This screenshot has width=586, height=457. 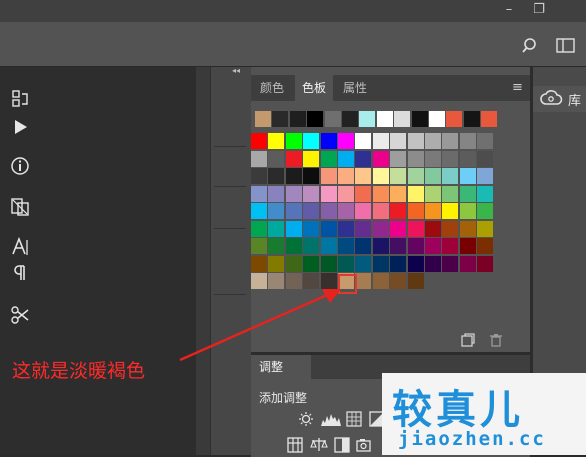 What do you see at coordinates (79, 371) in the screenshot?
I see `annotation-text: 这就是淡暖褐色` at bounding box center [79, 371].